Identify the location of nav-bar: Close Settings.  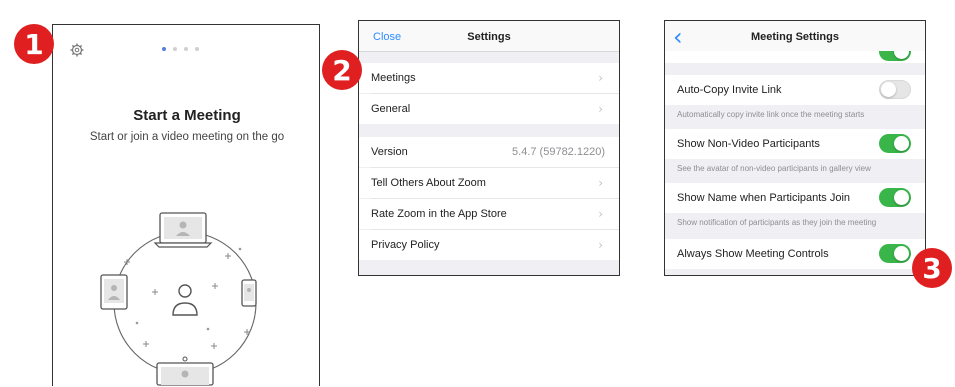
(489, 36).